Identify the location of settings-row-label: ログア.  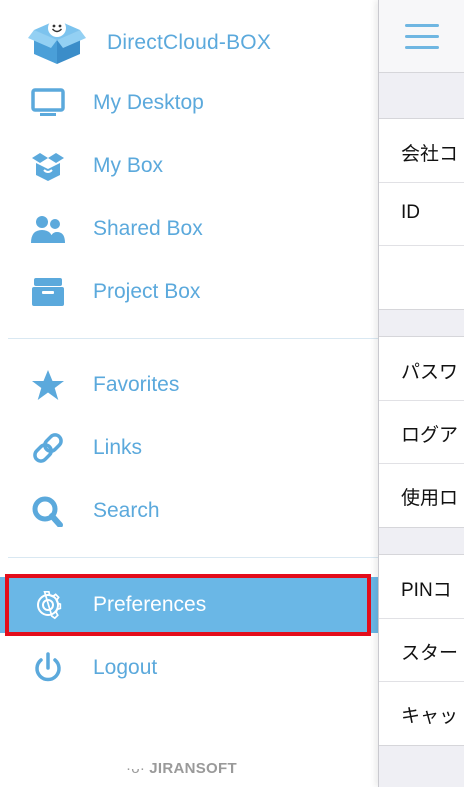
(430, 435).